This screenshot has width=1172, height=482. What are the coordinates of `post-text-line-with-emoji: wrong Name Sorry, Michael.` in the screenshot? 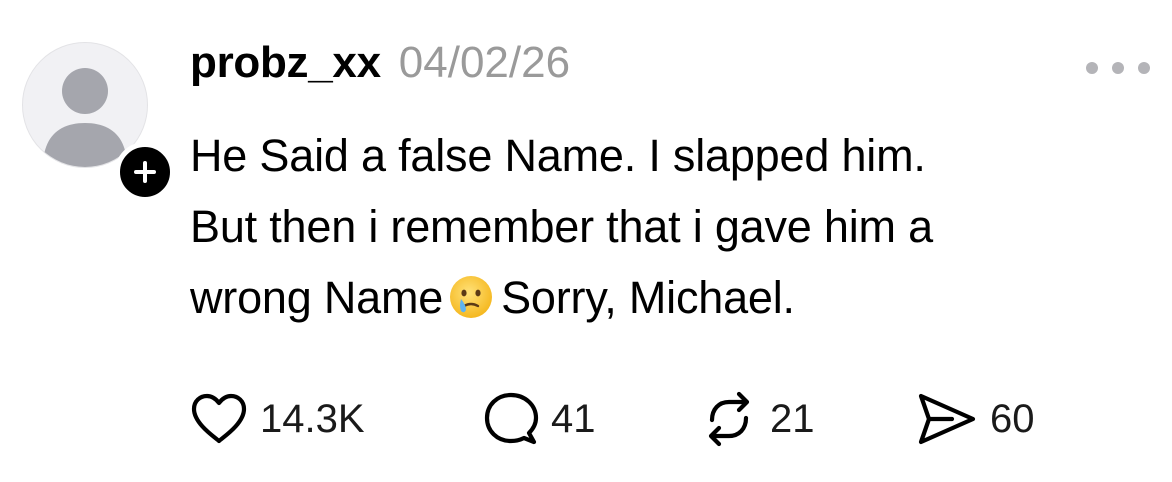 It's located at (670, 297).